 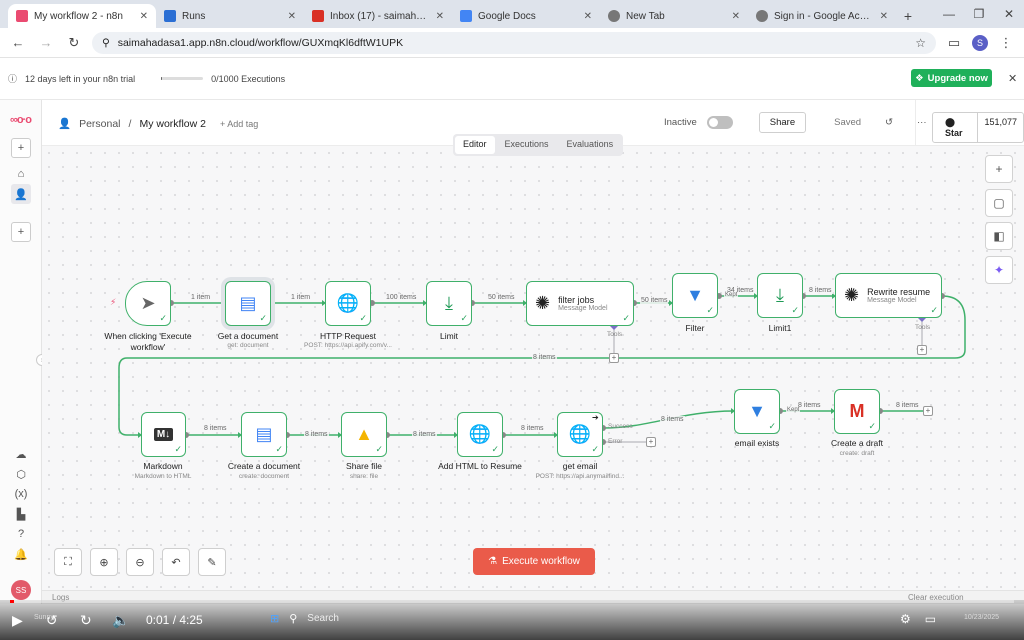 What do you see at coordinates (21, 194) in the screenshot?
I see `personal-user-icon: 👤` at bounding box center [21, 194].